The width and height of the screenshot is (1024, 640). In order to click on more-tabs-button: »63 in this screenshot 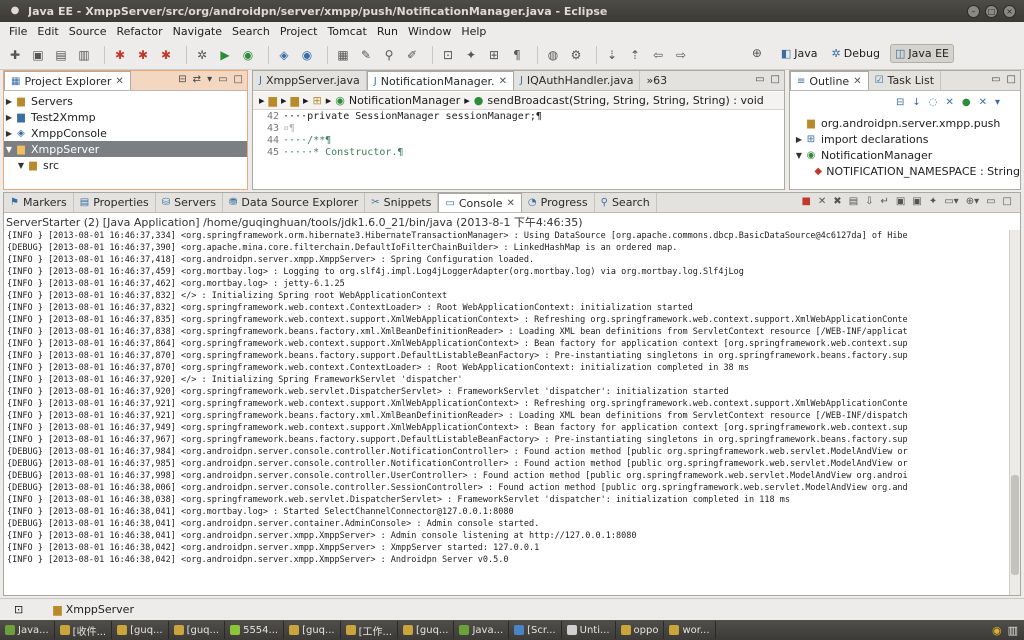, I will do `click(656, 80)`.